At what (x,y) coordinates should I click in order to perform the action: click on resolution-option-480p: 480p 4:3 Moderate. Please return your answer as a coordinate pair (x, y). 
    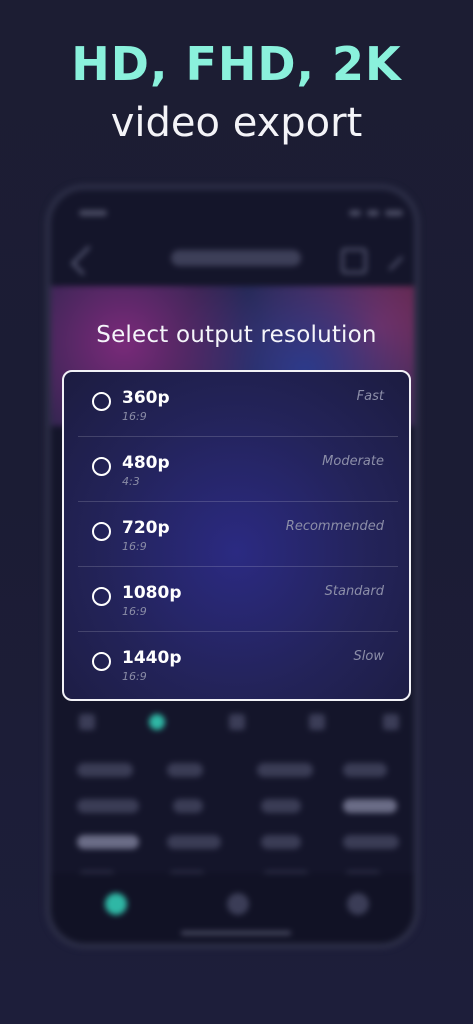
    Looking at the image, I should click on (238, 469).